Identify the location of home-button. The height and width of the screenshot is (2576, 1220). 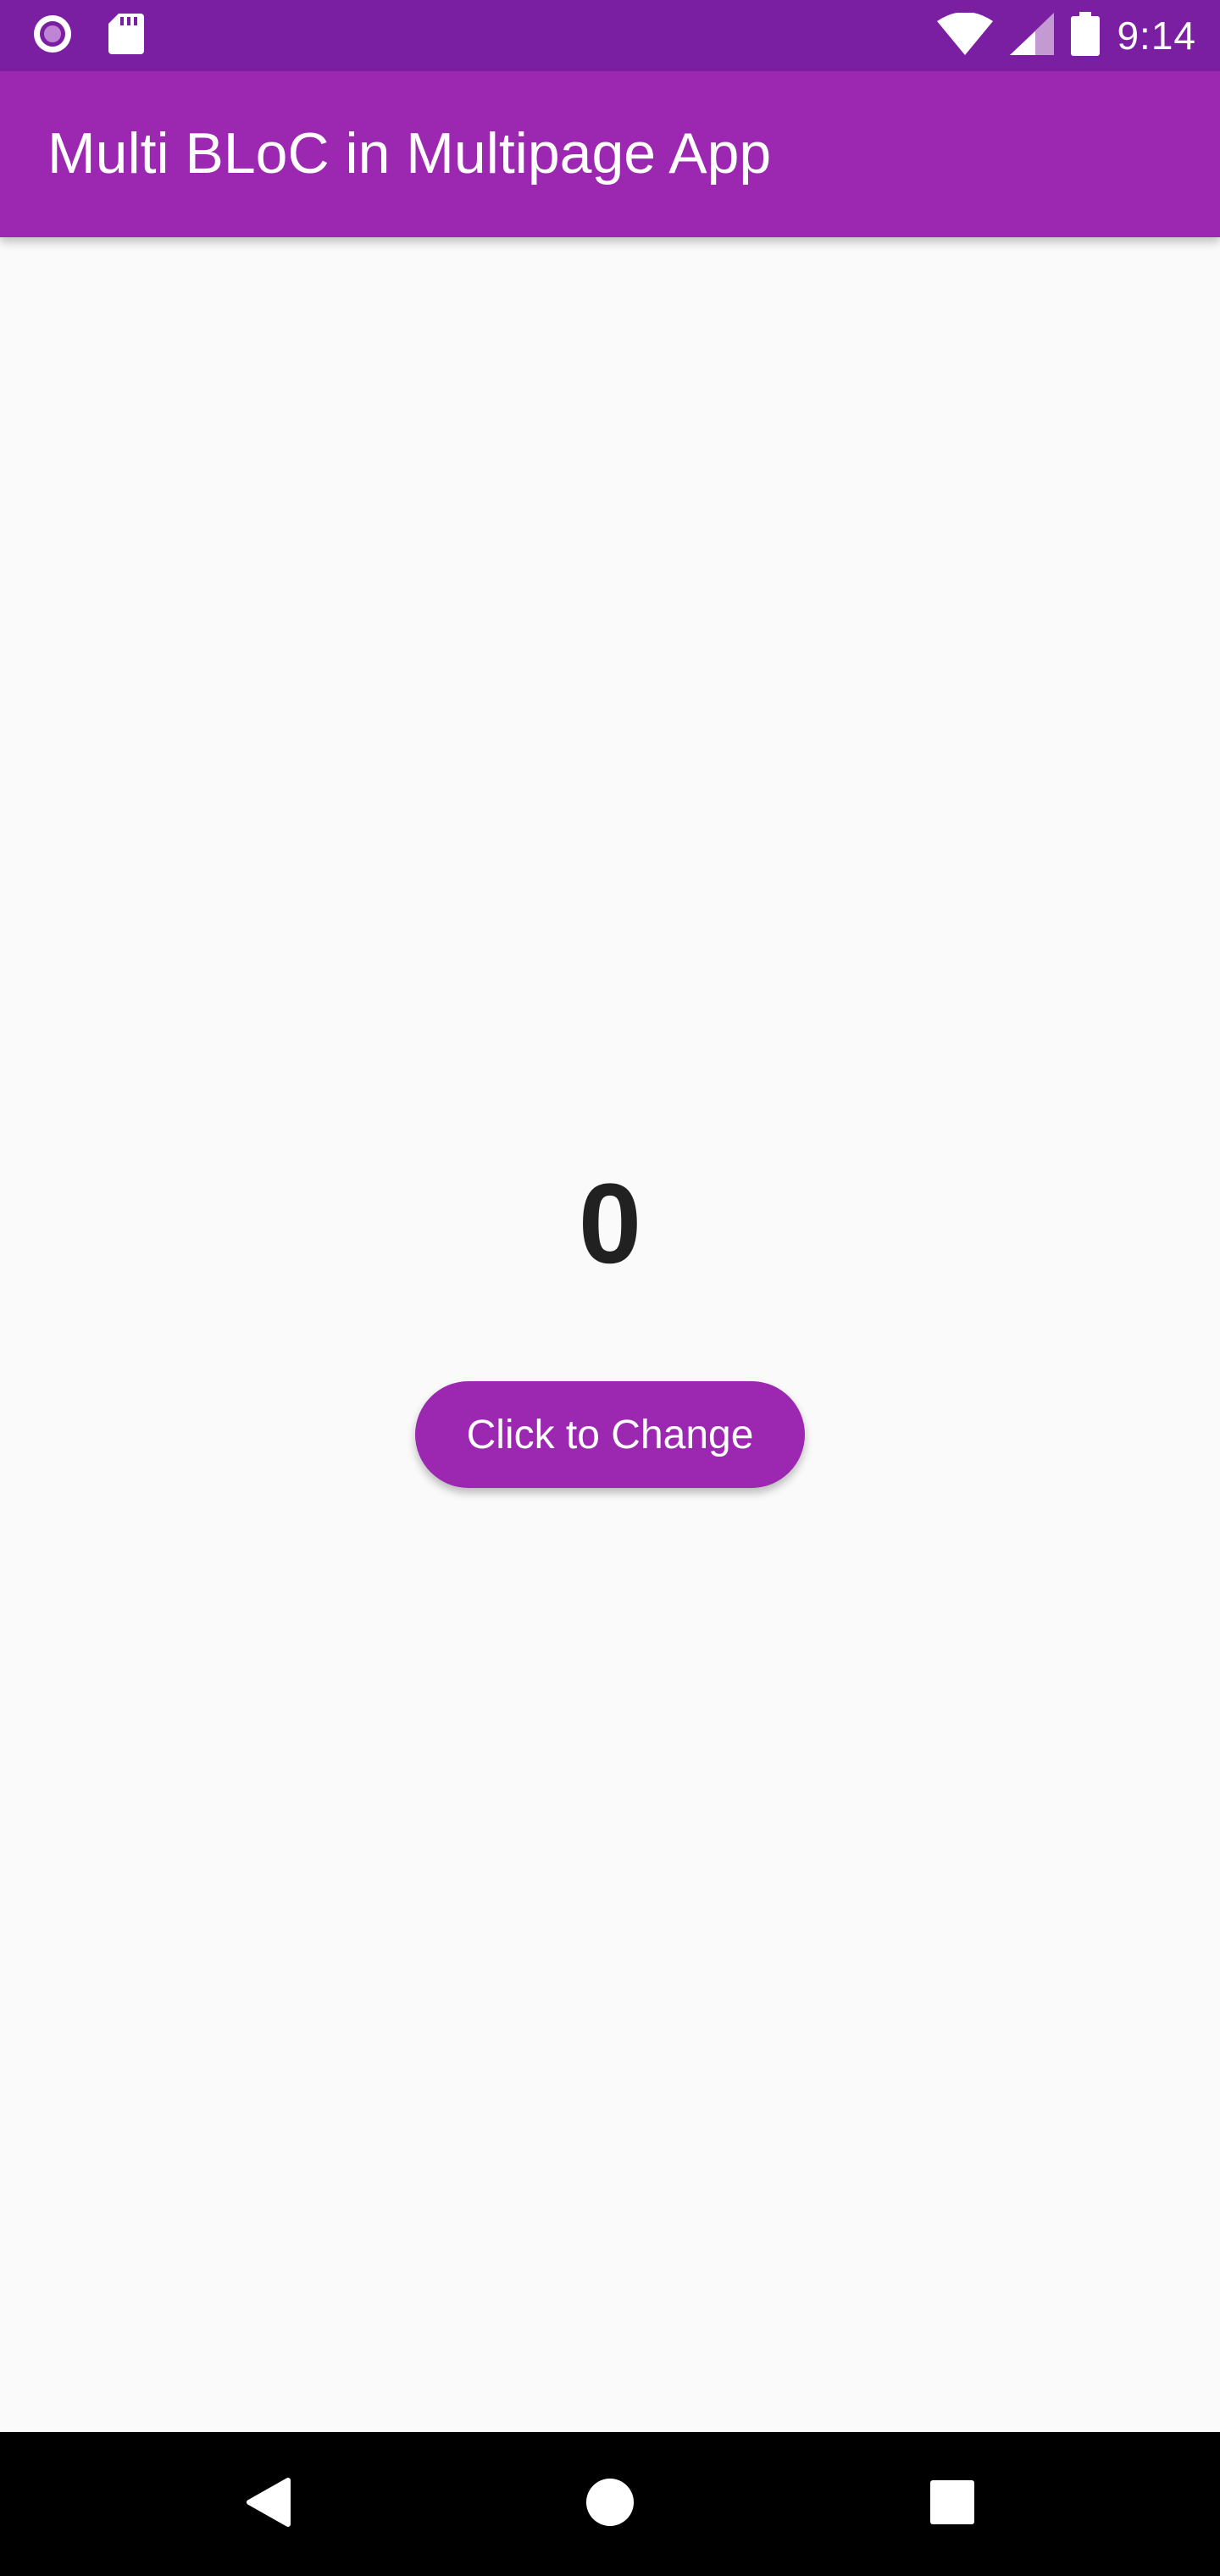
(610, 2504).